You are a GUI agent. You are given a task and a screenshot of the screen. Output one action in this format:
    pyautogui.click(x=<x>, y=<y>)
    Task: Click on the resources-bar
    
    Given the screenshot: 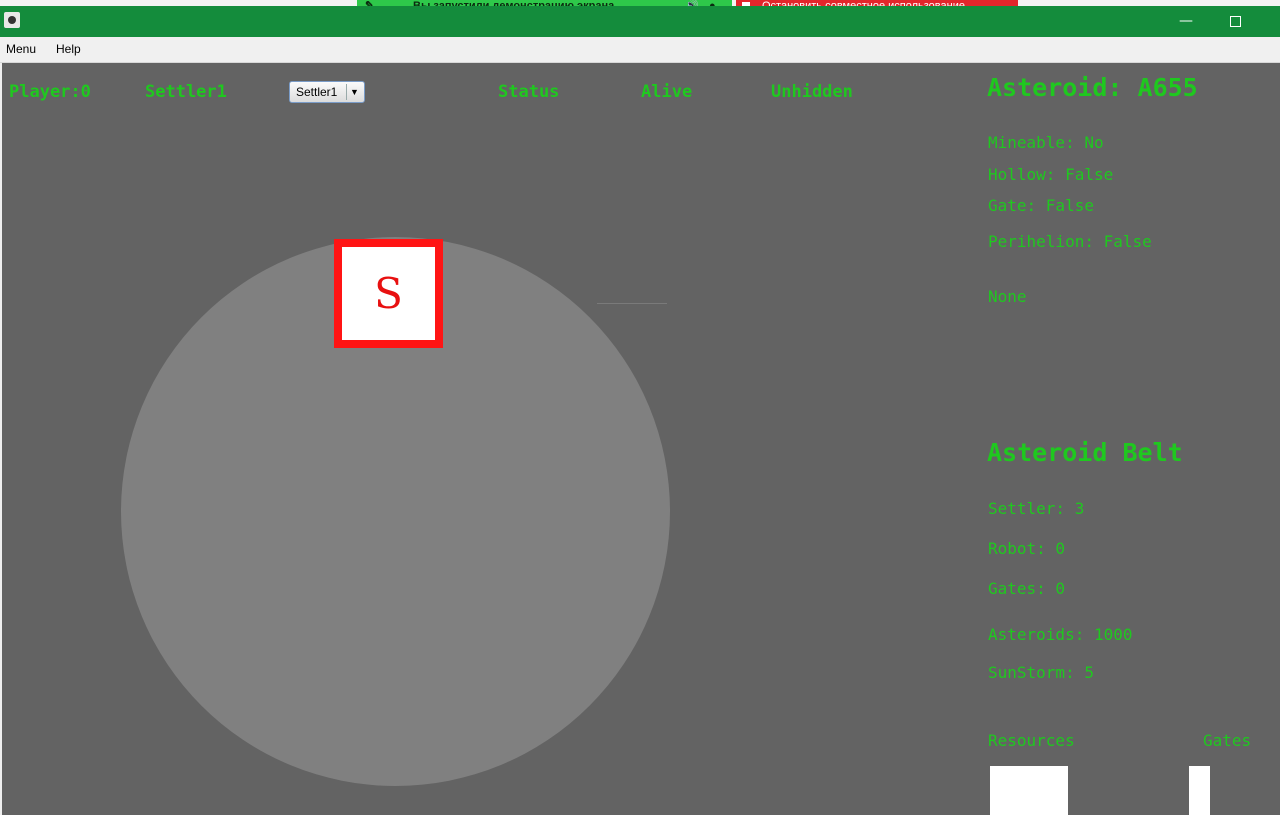 What is the action you would take?
    pyautogui.click(x=1029, y=790)
    